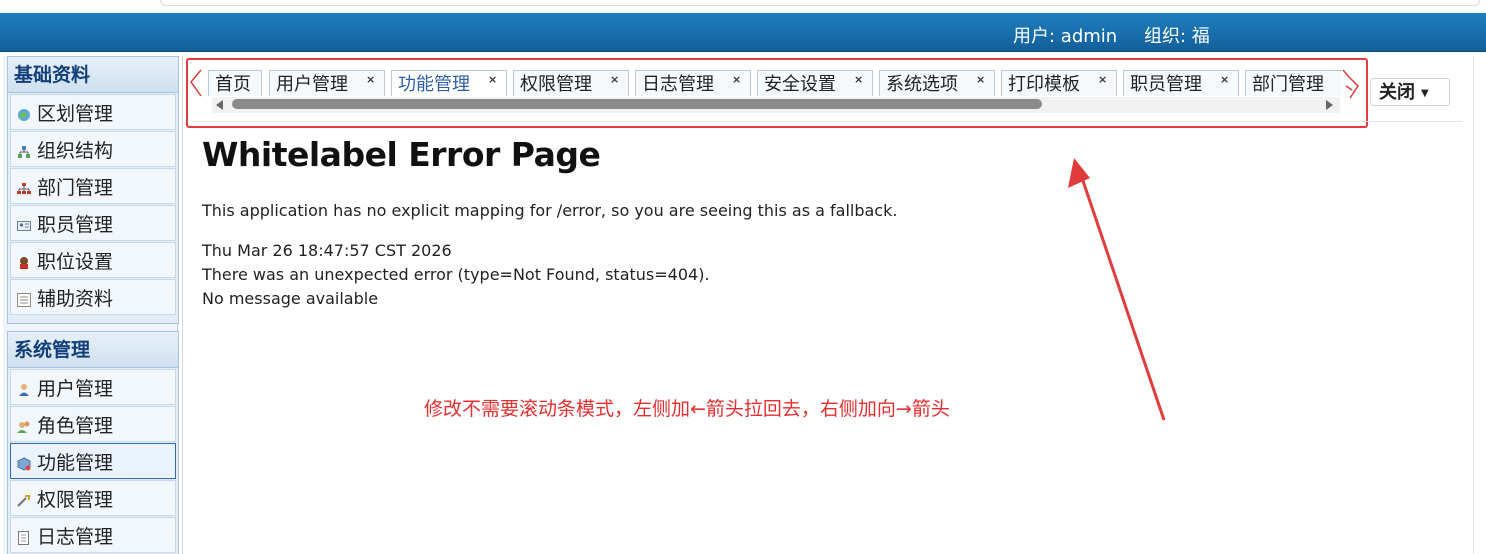 The width and height of the screenshot is (1486, 554). Describe the element at coordinates (327, 250) in the screenshot. I see `error-timestamp: Thu Mar 26 18:47:57 CST 2026` at that location.